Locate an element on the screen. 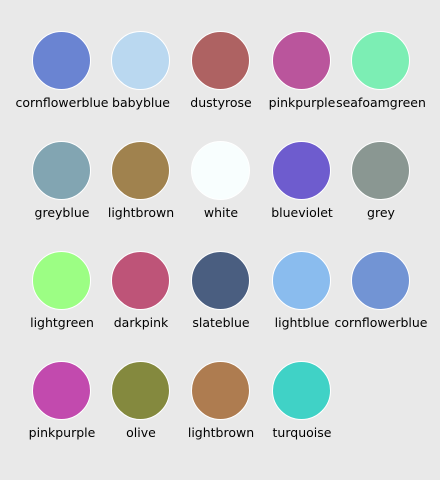 This screenshot has width=440, height=480. swatch-label: cornflowerblue is located at coordinates (381, 322).